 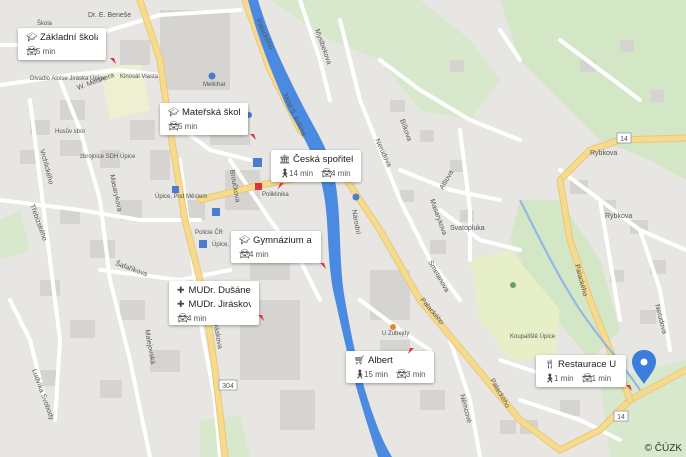 What do you see at coordinates (416, 374) in the screenshot?
I see `car-time: 3 min` at bounding box center [416, 374].